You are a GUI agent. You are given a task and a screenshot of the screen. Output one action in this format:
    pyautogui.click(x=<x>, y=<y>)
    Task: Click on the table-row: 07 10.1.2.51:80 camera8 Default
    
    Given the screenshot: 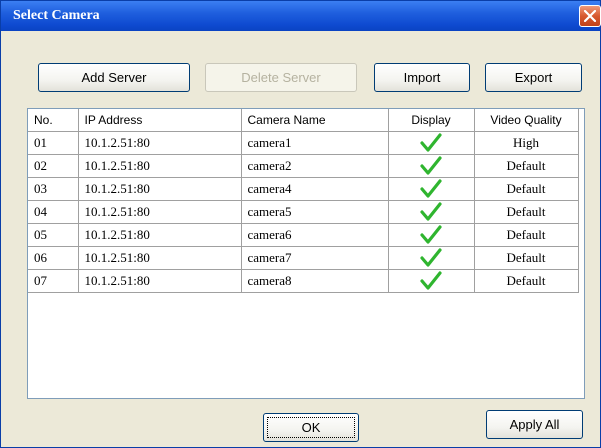 What is the action you would take?
    pyautogui.click(x=303, y=281)
    